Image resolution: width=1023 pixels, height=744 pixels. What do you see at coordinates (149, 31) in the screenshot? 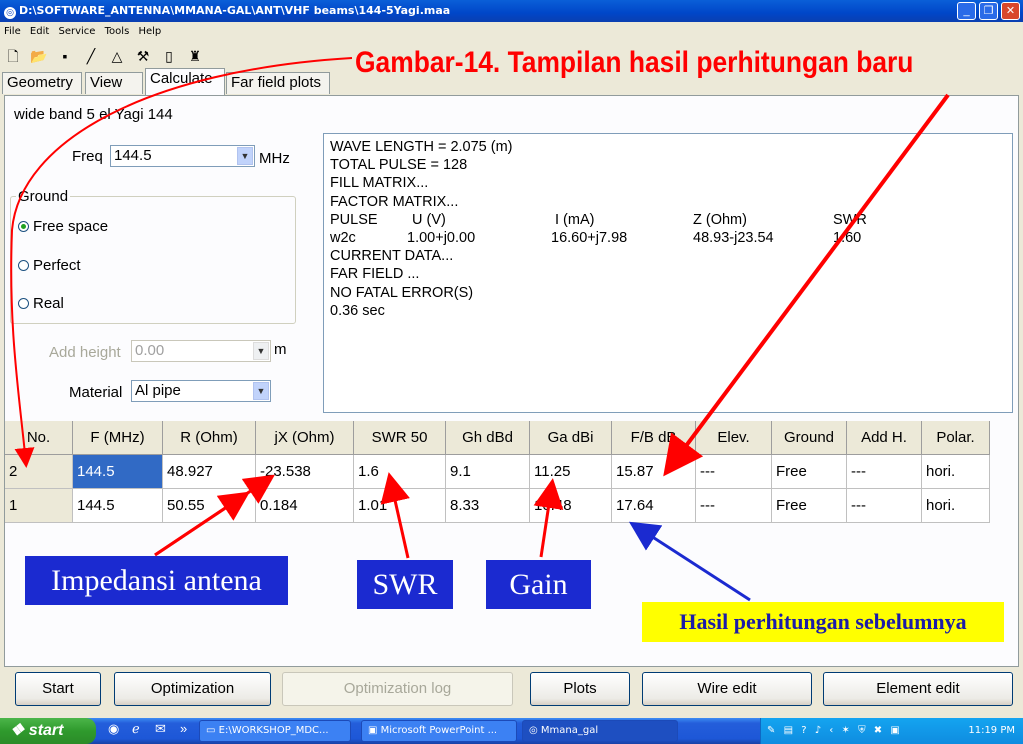
I see `menu-help: Help` at bounding box center [149, 31].